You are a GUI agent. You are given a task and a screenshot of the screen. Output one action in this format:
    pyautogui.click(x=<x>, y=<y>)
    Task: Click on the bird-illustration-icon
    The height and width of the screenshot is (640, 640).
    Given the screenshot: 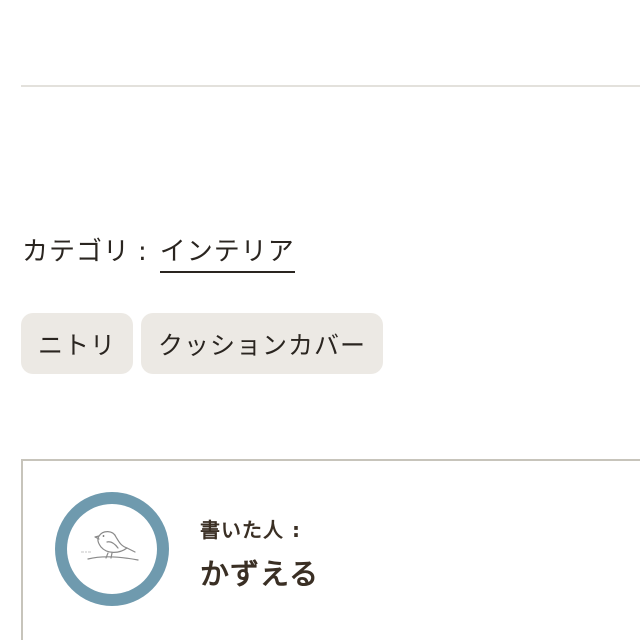 What is the action you would take?
    pyautogui.click(x=112, y=549)
    